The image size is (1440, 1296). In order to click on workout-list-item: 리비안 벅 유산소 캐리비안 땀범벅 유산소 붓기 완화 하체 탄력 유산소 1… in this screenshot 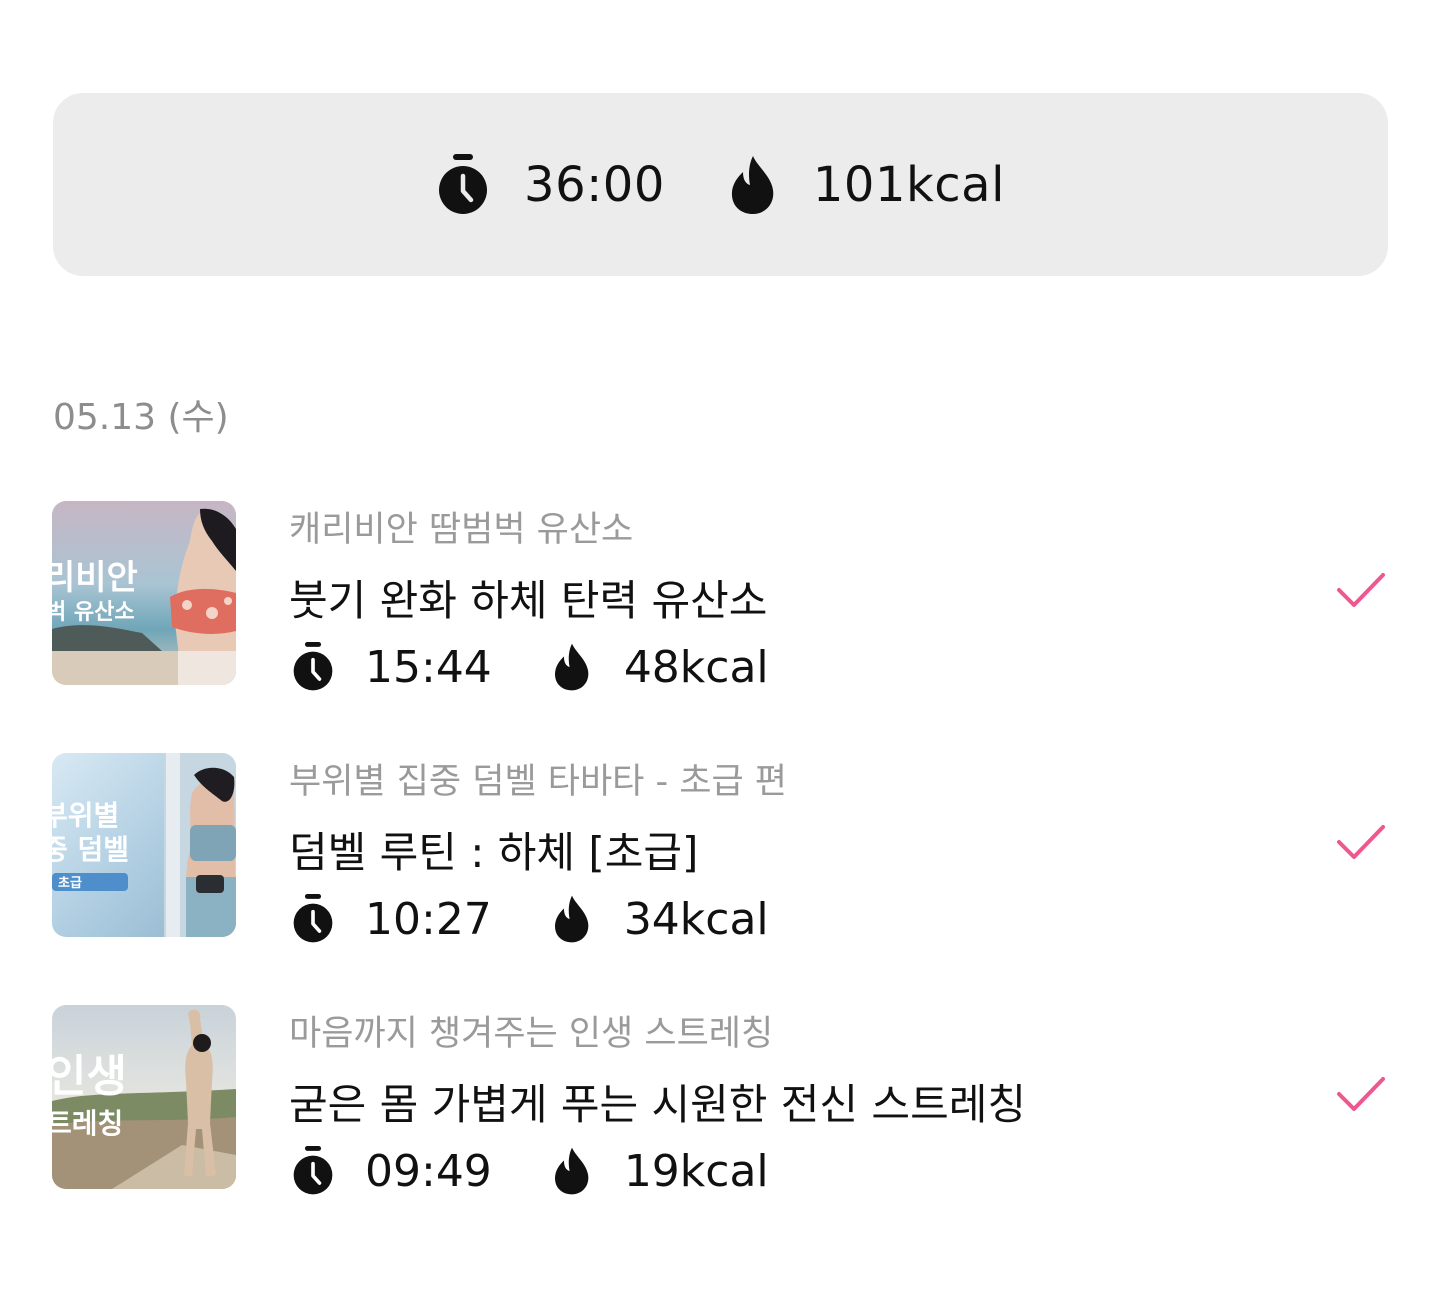, I will do `click(720, 597)`.